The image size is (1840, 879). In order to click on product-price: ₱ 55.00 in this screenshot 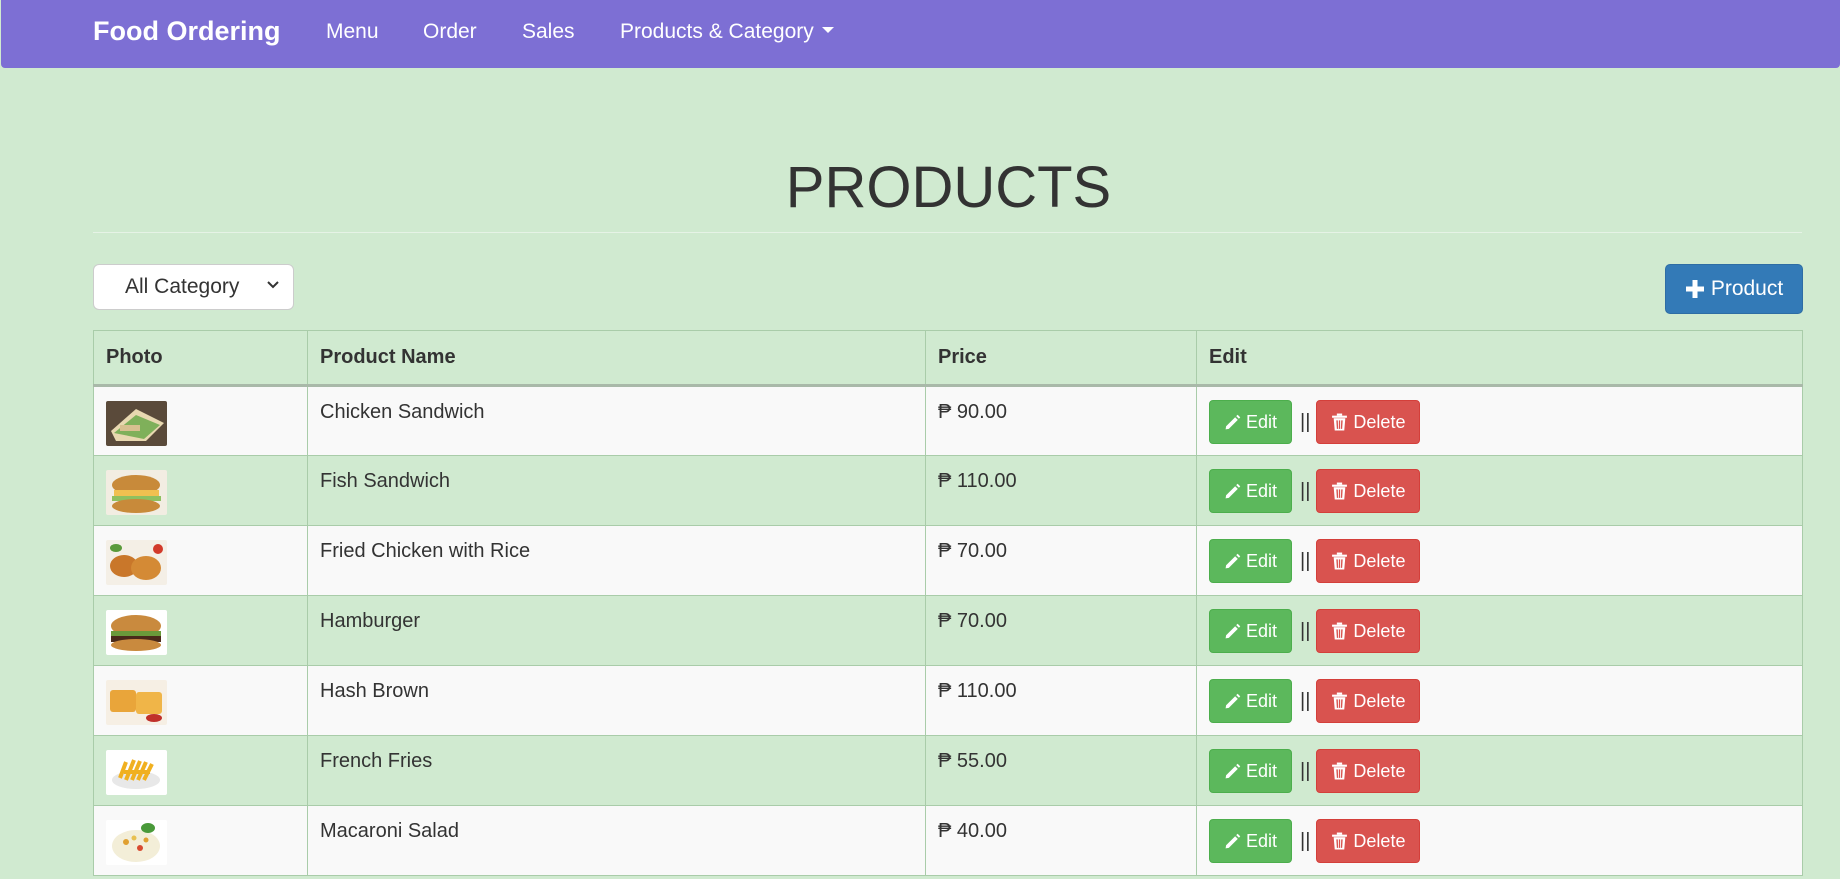, I will do `click(1061, 770)`.